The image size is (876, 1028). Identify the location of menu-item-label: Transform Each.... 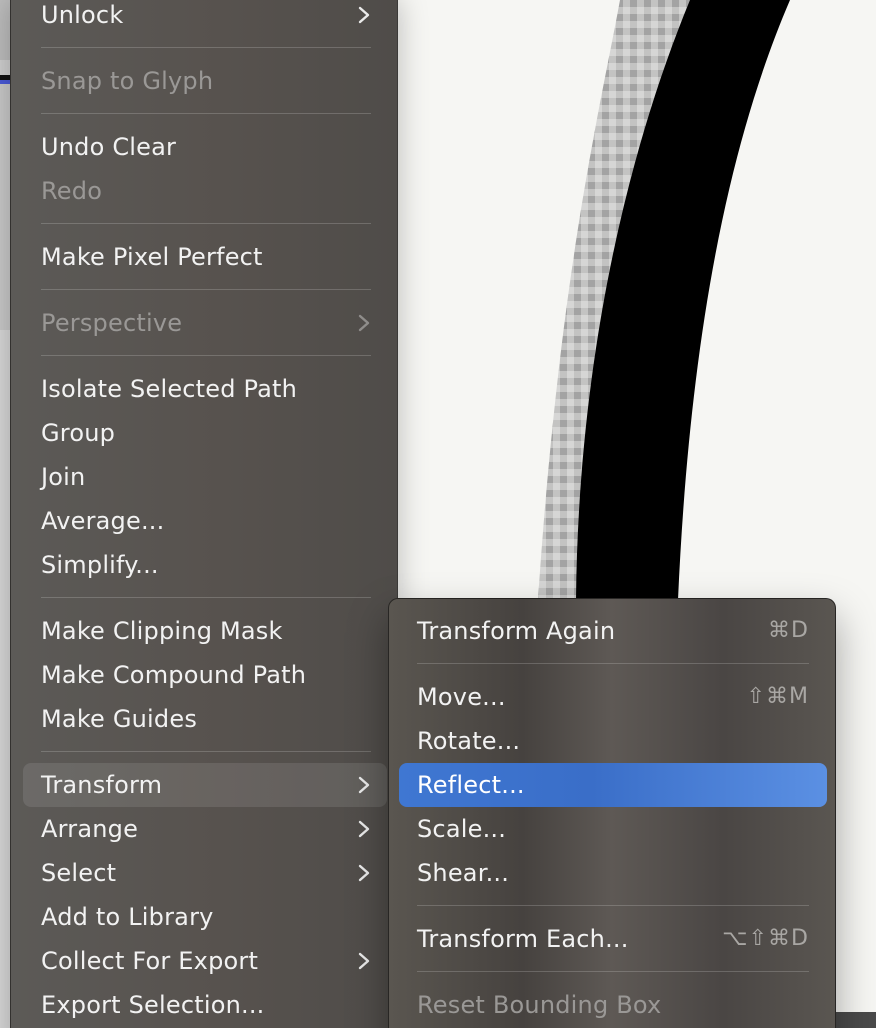
(523, 939).